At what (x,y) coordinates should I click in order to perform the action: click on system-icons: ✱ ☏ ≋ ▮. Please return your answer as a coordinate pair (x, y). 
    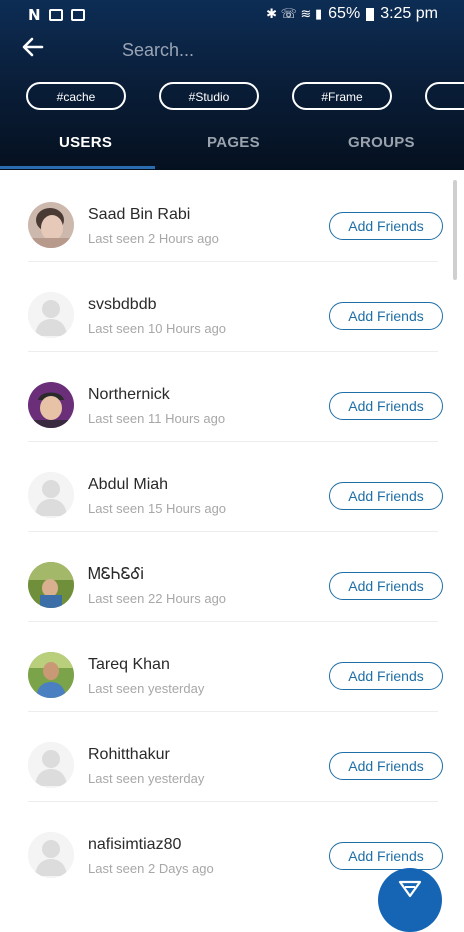
    Looking at the image, I should click on (294, 13).